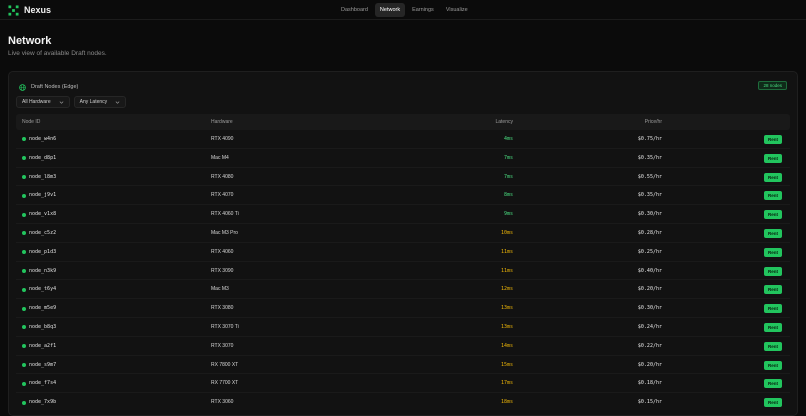 The image size is (806, 416). What do you see at coordinates (403, 139) in the screenshot?
I see `table-row: node_w4n6 RTX 4090 4ms $0.75/hr Rent` at bounding box center [403, 139].